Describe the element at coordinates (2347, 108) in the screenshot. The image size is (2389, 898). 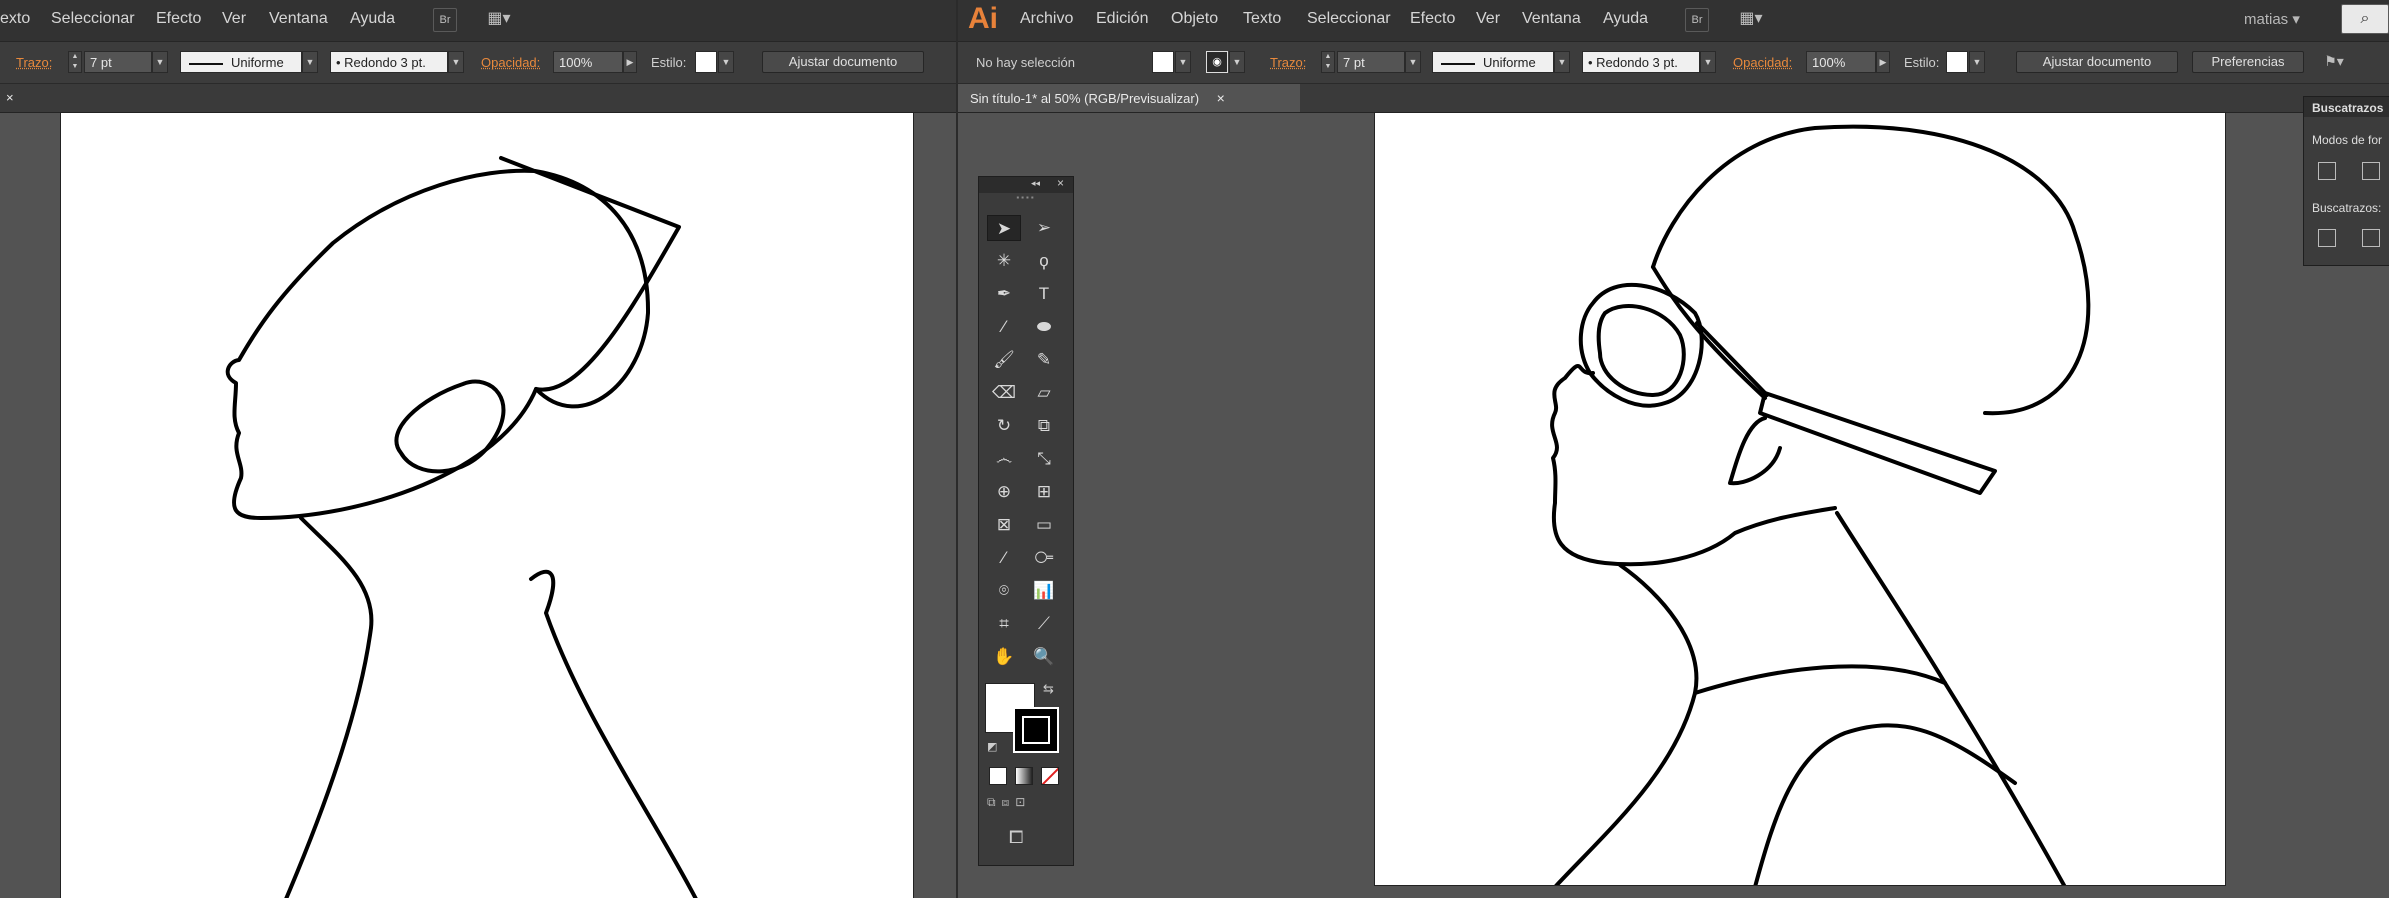
I see `pathfinder-title: Buscatrazos` at that location.